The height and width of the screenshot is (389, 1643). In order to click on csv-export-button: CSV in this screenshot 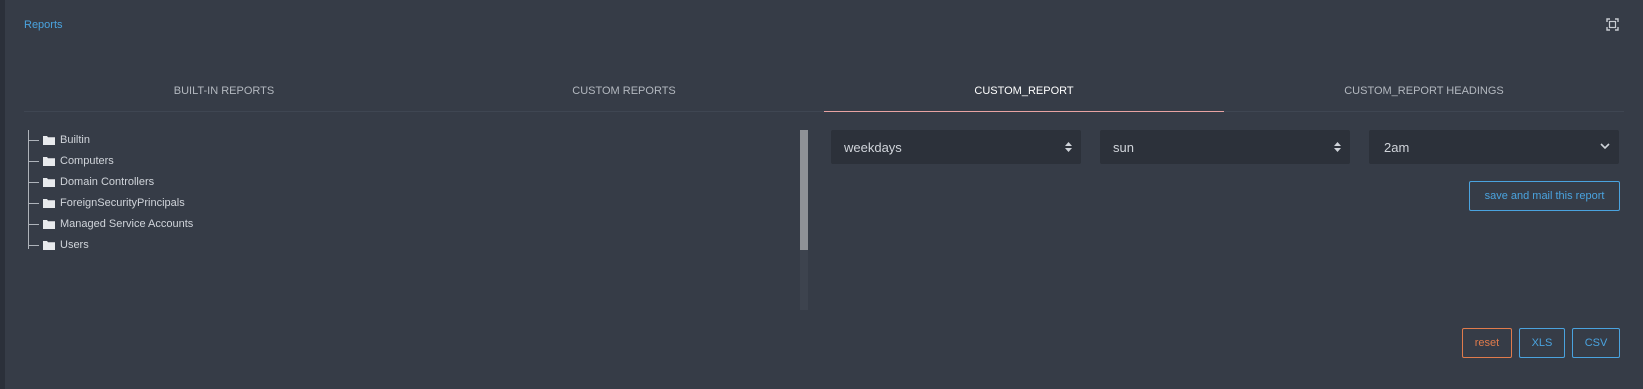, I will do `click(1596, 343)`.